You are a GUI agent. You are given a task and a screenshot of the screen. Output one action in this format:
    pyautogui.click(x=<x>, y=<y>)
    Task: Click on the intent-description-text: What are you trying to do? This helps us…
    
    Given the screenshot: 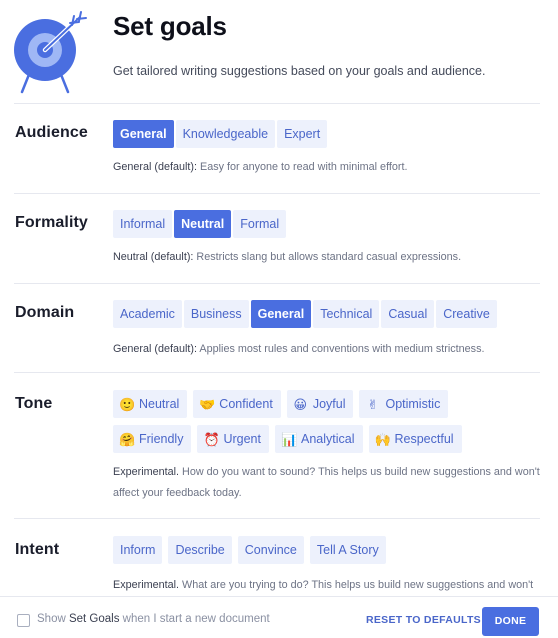 What is the action you would take?
    pyautogui.click(x=356, y=585)
    